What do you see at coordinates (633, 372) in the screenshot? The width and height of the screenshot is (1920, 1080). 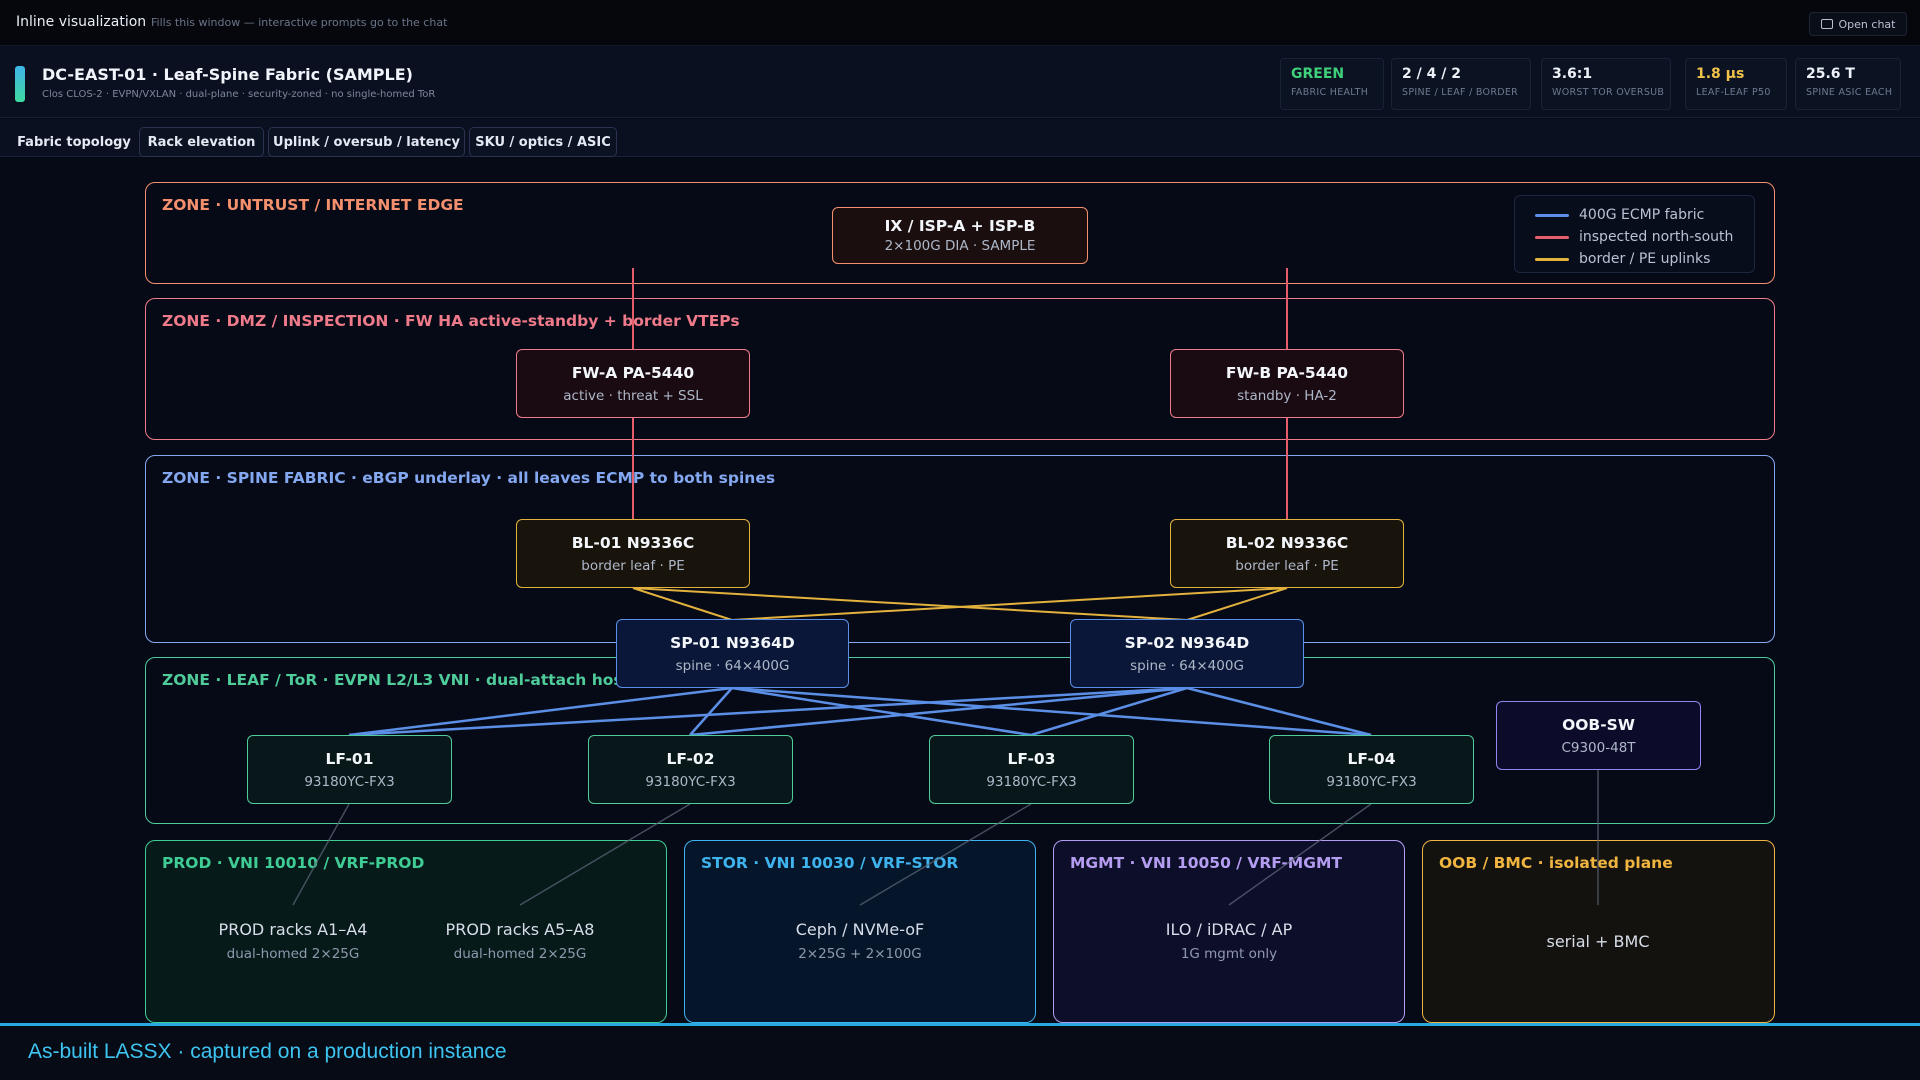 I see `node-name: FW-A PA-5440` at bounding box center [633, 372].